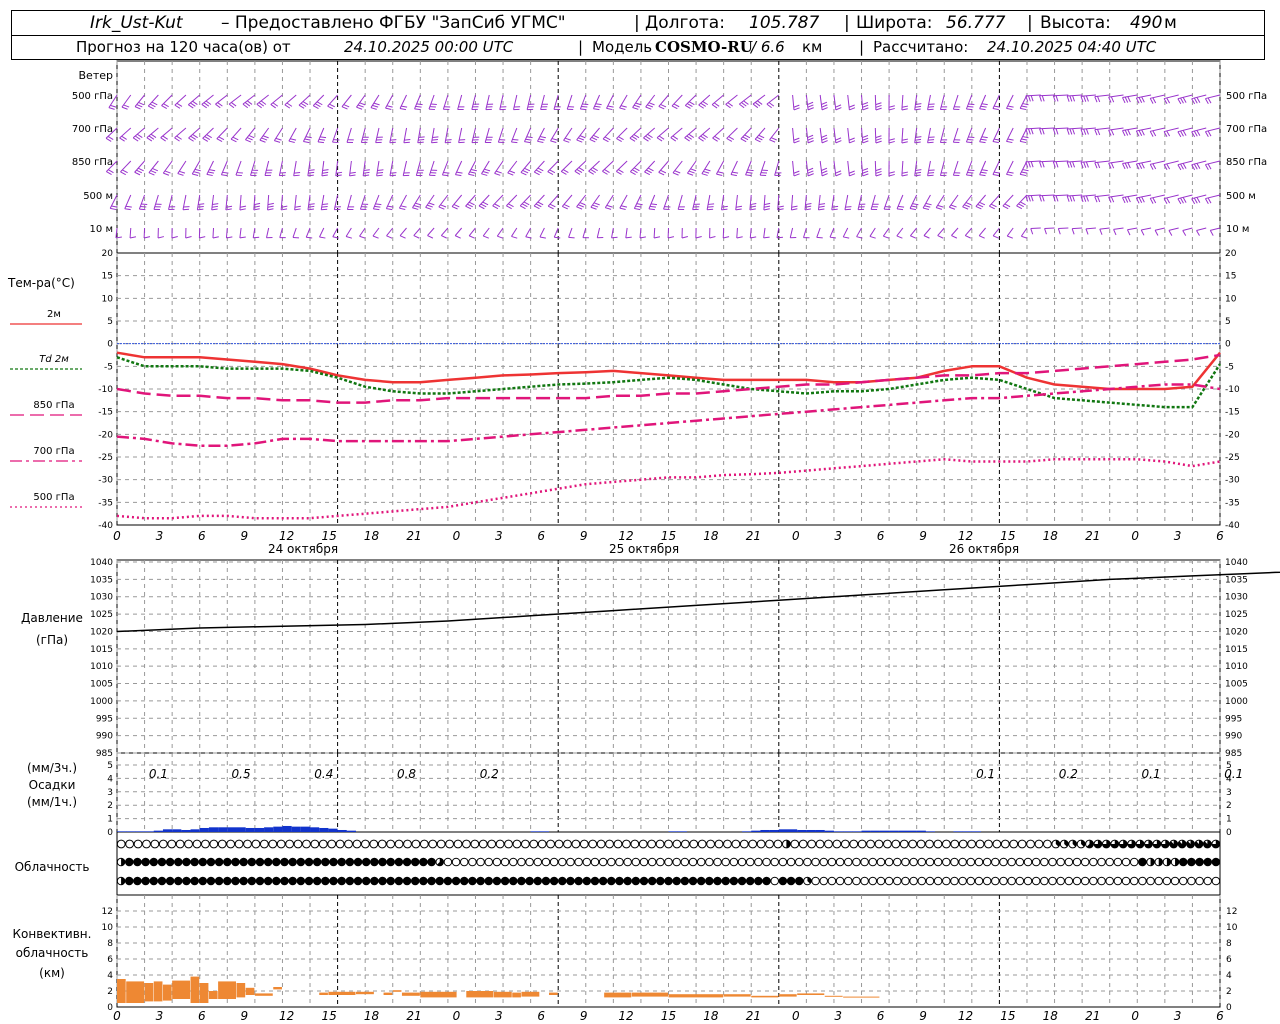  Describe the element at coordinates (1236, 702) in the screenshot. I see `pres-tick-right: 1000` at that location.